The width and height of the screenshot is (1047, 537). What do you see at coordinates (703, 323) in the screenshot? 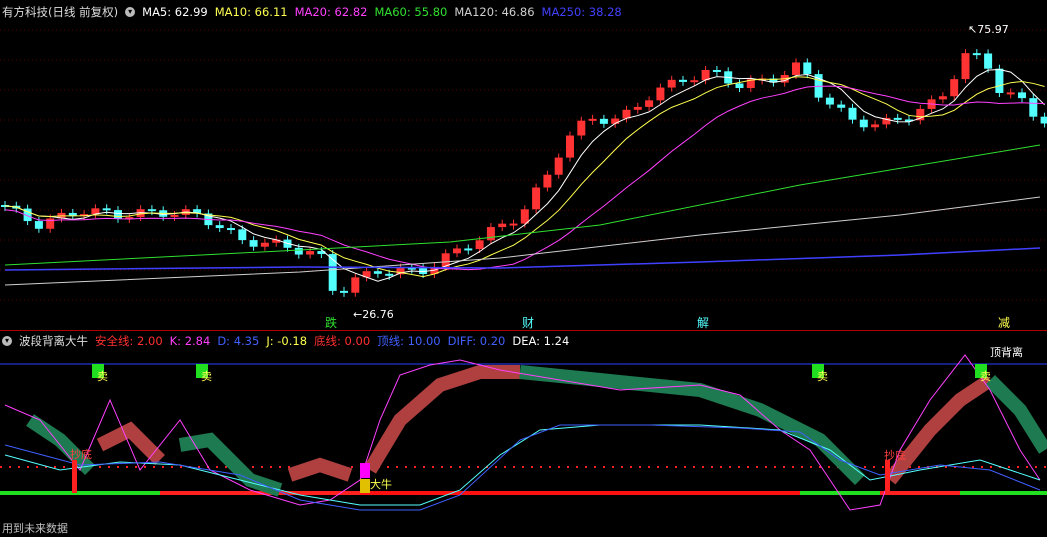
I see `event-marker-2: 解` at bounding box center [703, 323].